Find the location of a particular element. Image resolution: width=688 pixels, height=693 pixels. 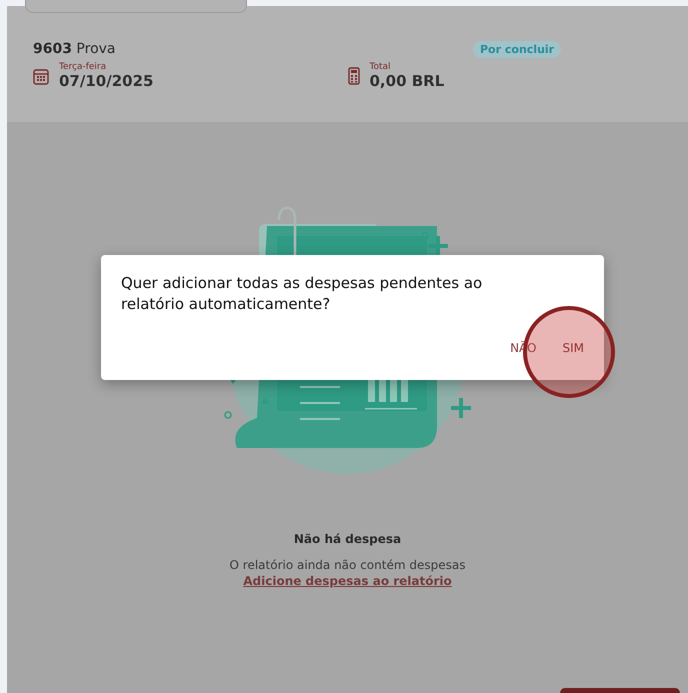

add-expenses-link: Adicione despesas ao relatório is located at coordinates (347, 581).